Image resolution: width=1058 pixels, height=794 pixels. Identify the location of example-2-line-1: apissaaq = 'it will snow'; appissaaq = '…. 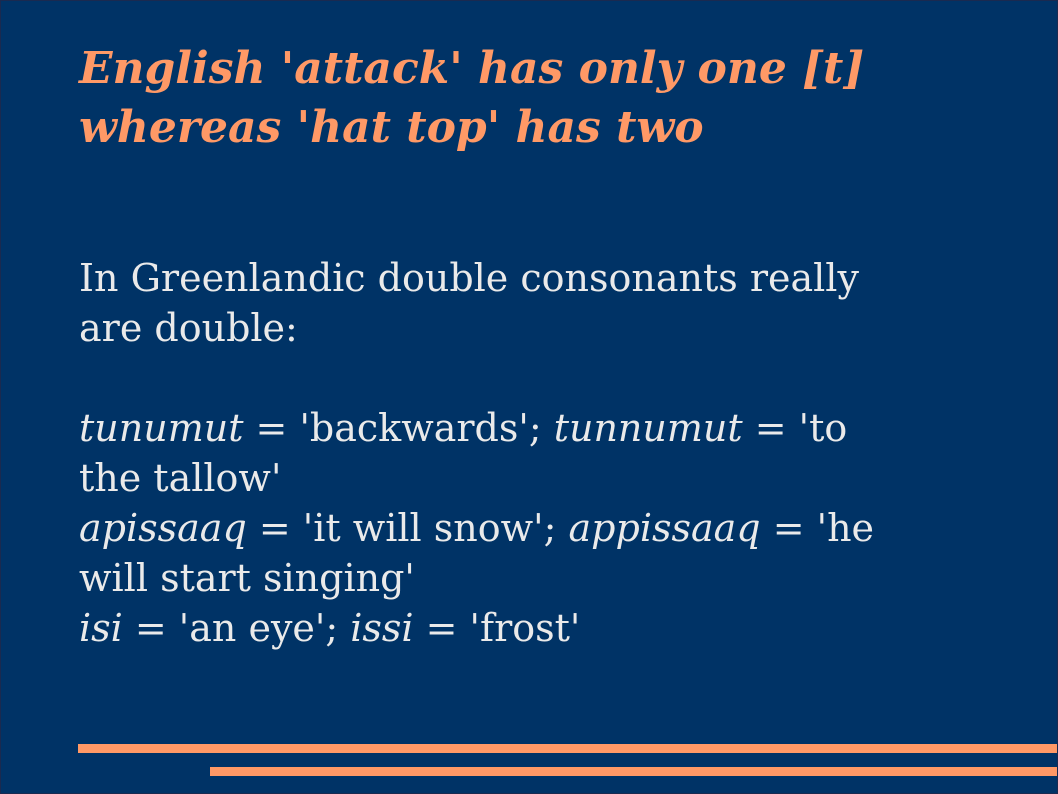
(559, 528).